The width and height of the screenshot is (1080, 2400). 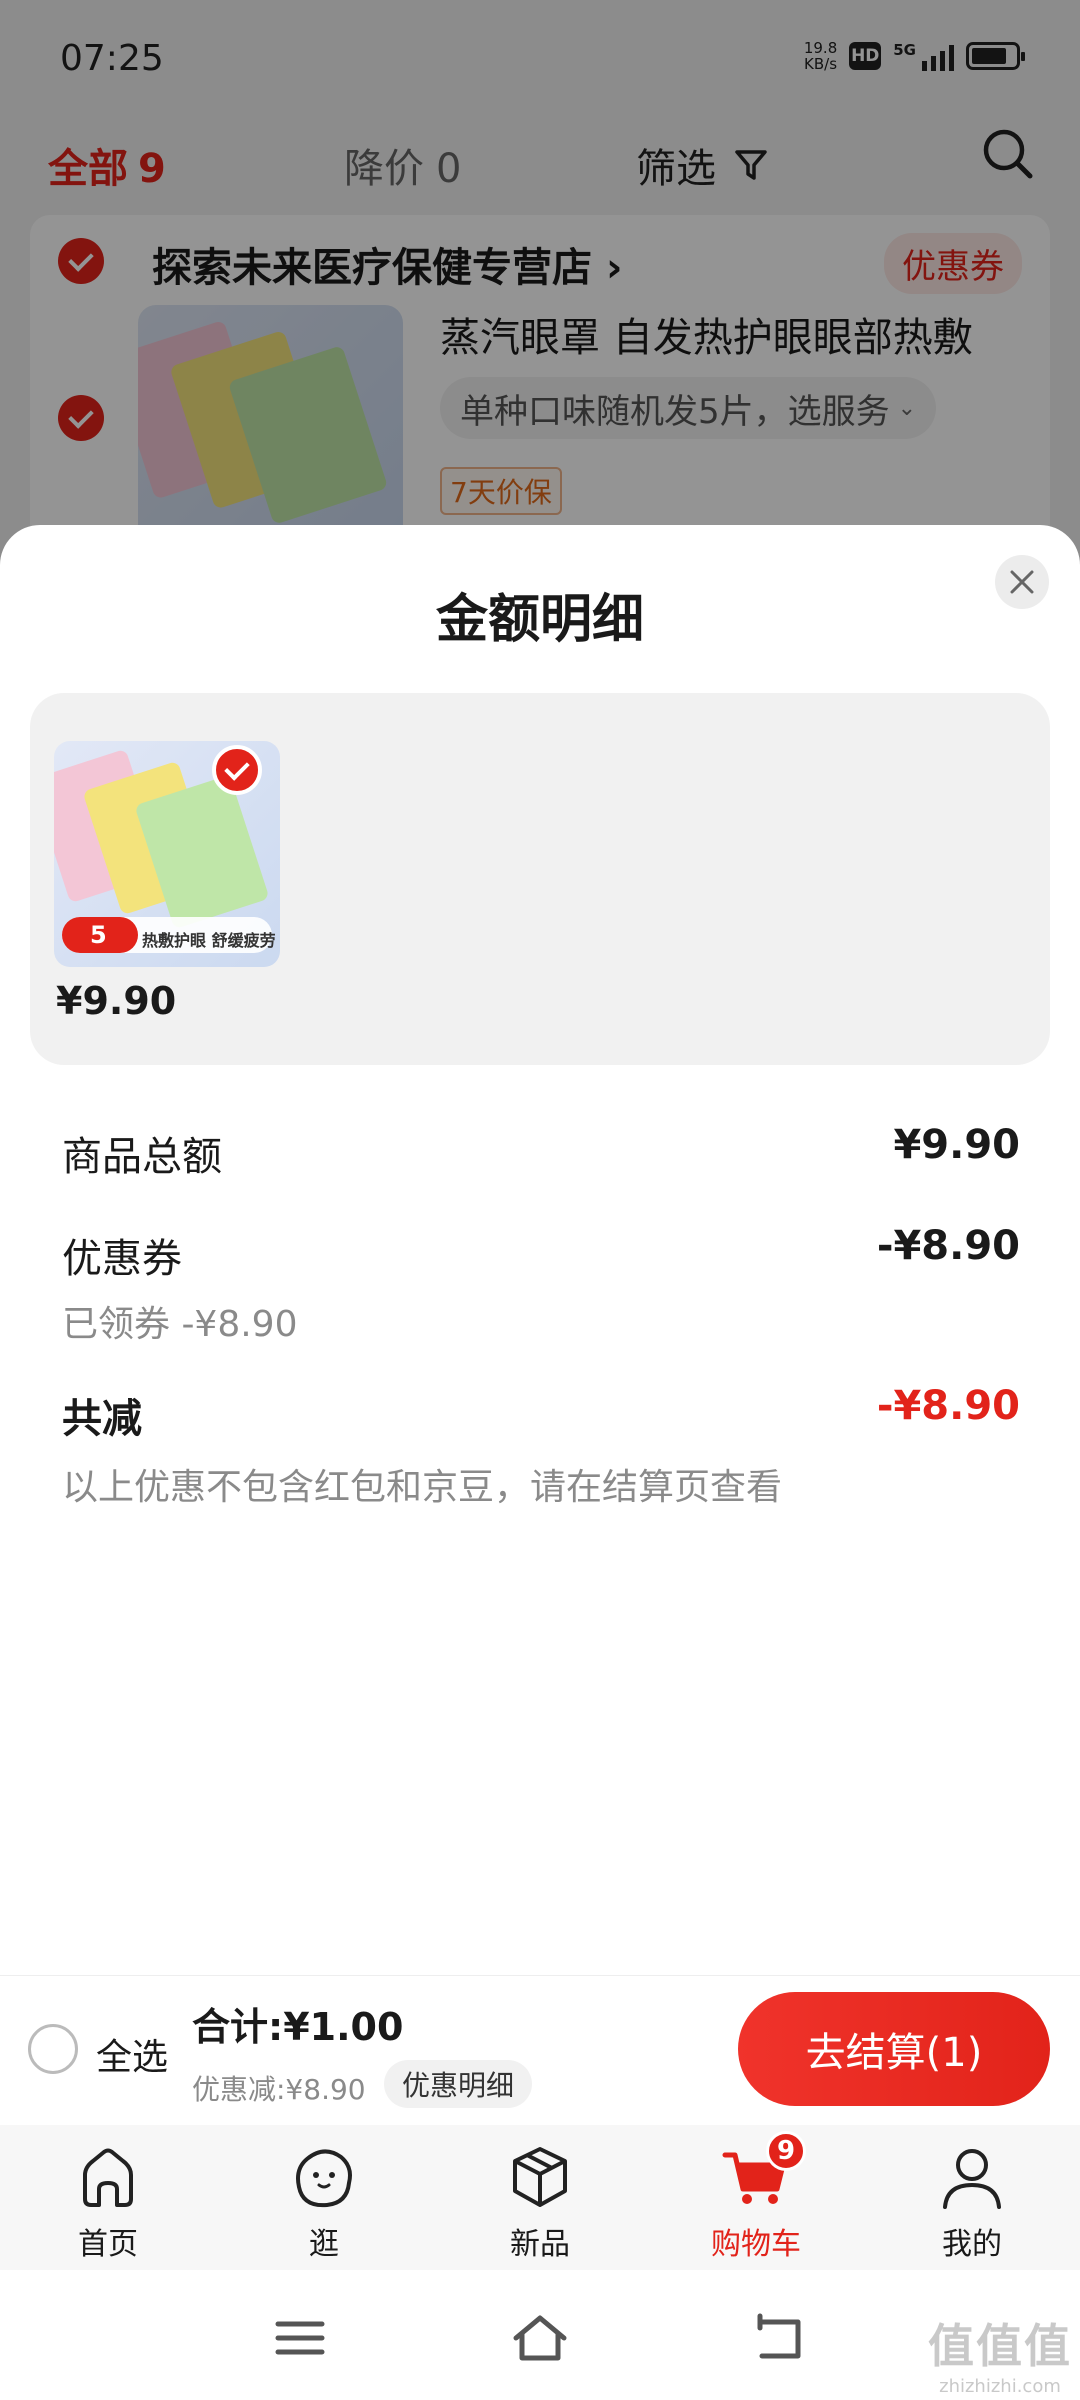 I want to click on watermark: 值值值 zhizhizhi.com, so click(x=1000, y=2353).